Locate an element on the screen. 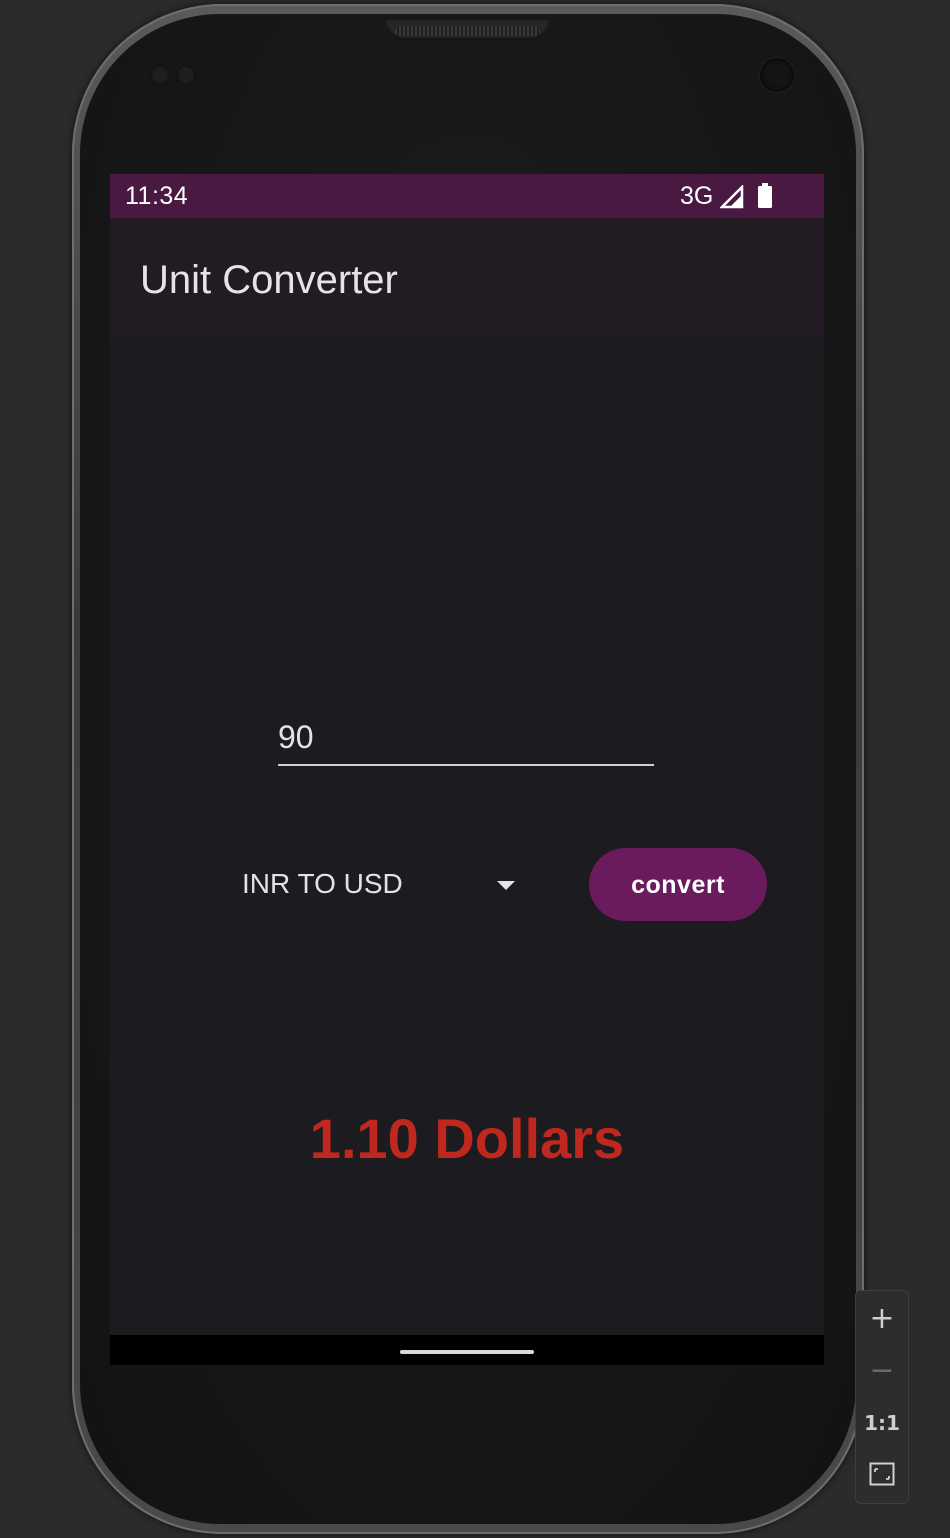 This screenshot has height=1538, width=950. actual-size-button: 1:1 is located at coordinates (882, 1423).